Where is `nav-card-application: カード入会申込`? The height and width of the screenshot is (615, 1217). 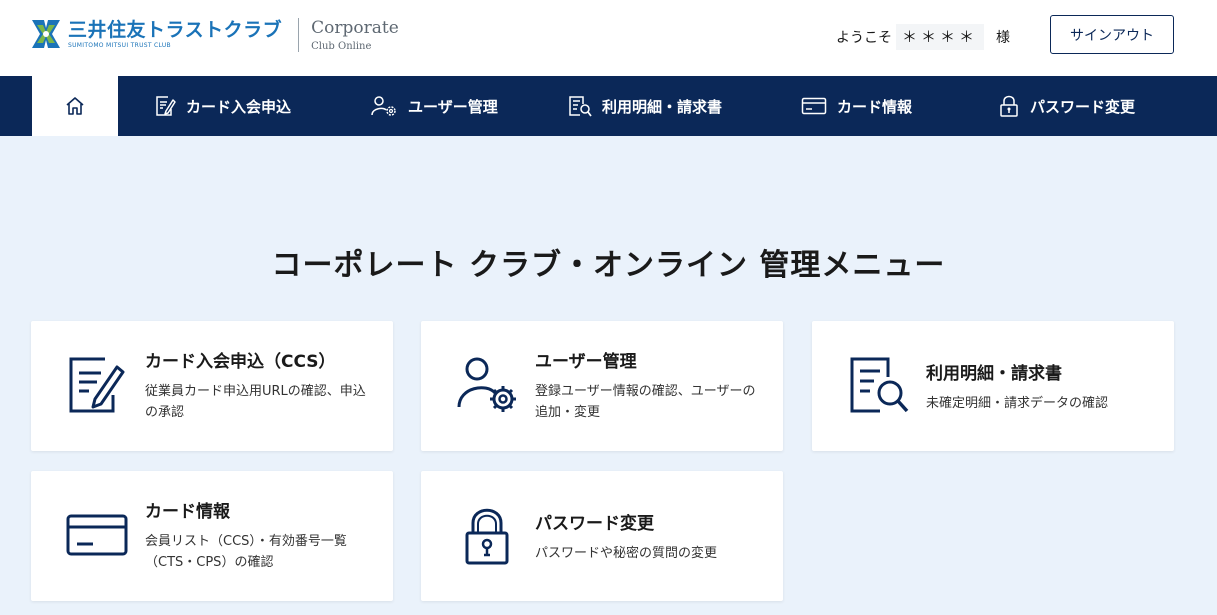 nav-card-application: カード入会申込 is located at coordinates (222, 106).